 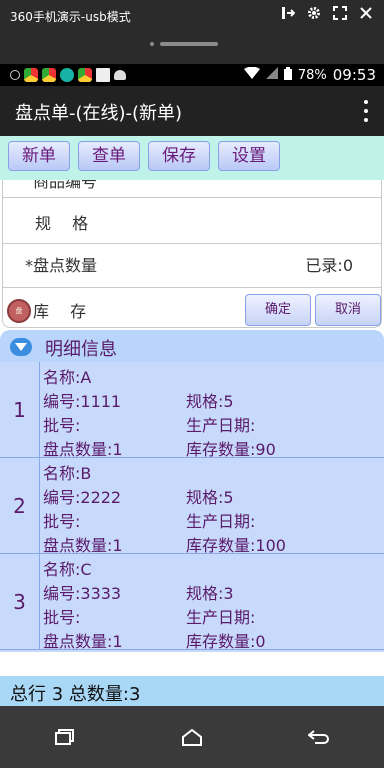 What do you see at coordinates (288, 13) in the screenshot?
I see `exit-icon` at bounding box center [288, 13].